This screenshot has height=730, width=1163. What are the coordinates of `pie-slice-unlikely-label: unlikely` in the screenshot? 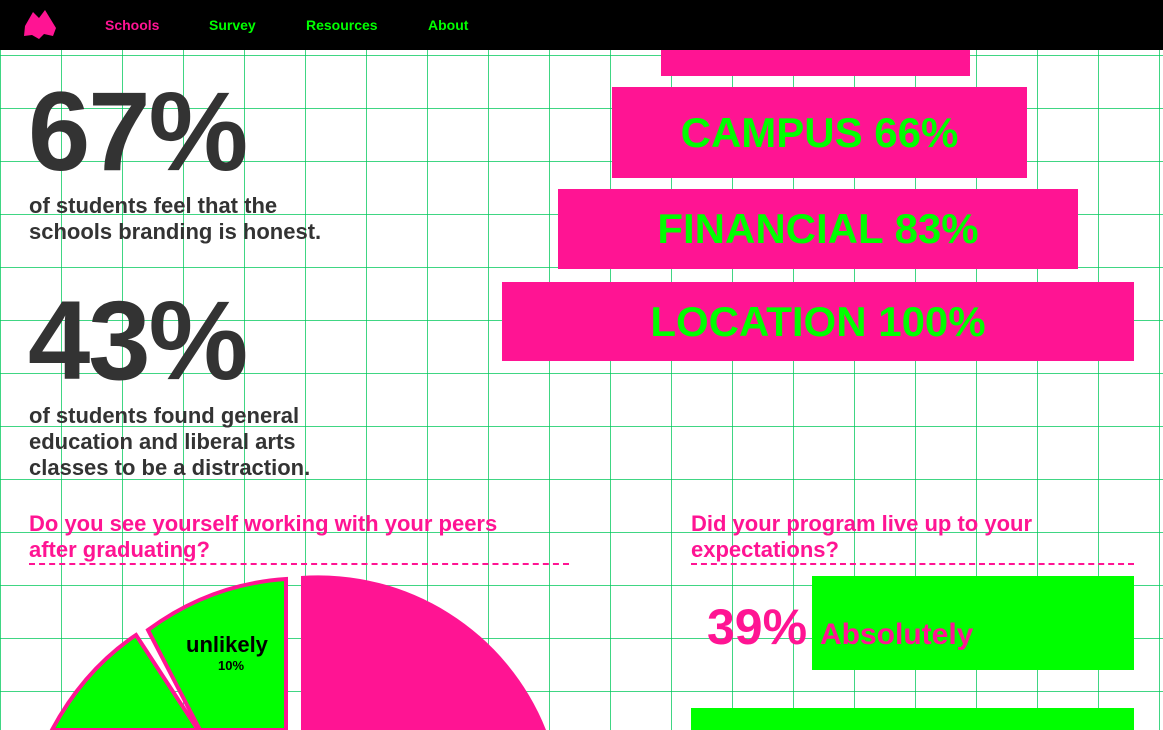 It's located at (227, 644).